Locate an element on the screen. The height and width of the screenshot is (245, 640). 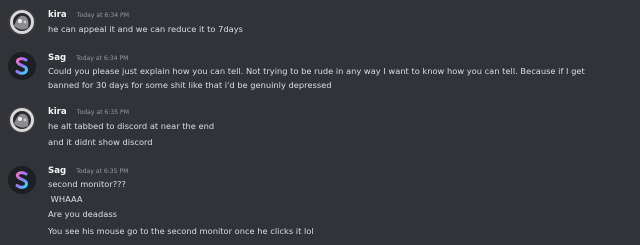
message-header: Sag Today at 6:34 PM is located at coordinates (88, 58).